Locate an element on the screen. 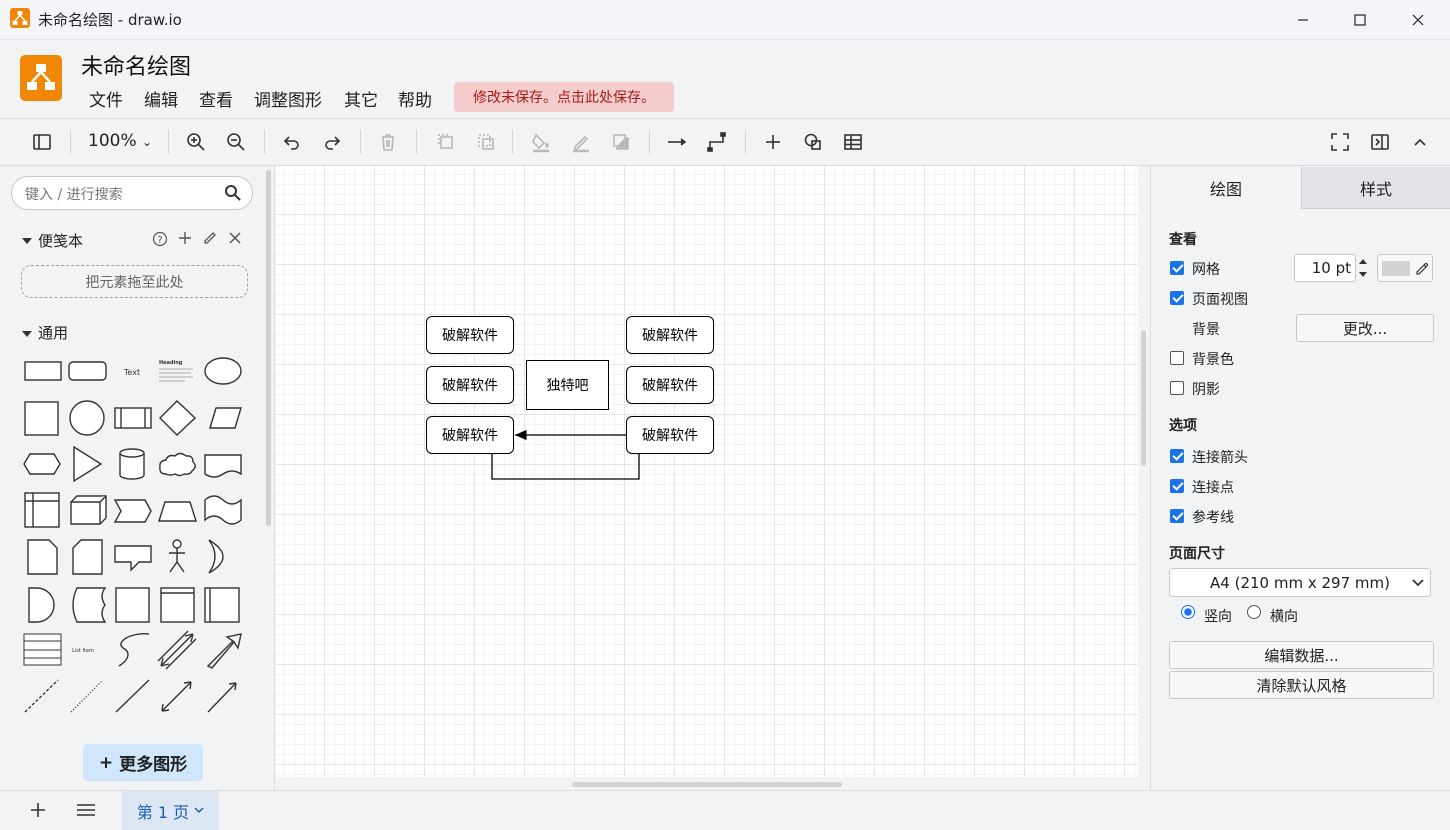 The height and width of the screenshot is (830, 1450). connector-edge is located at coordinates (565, 467).